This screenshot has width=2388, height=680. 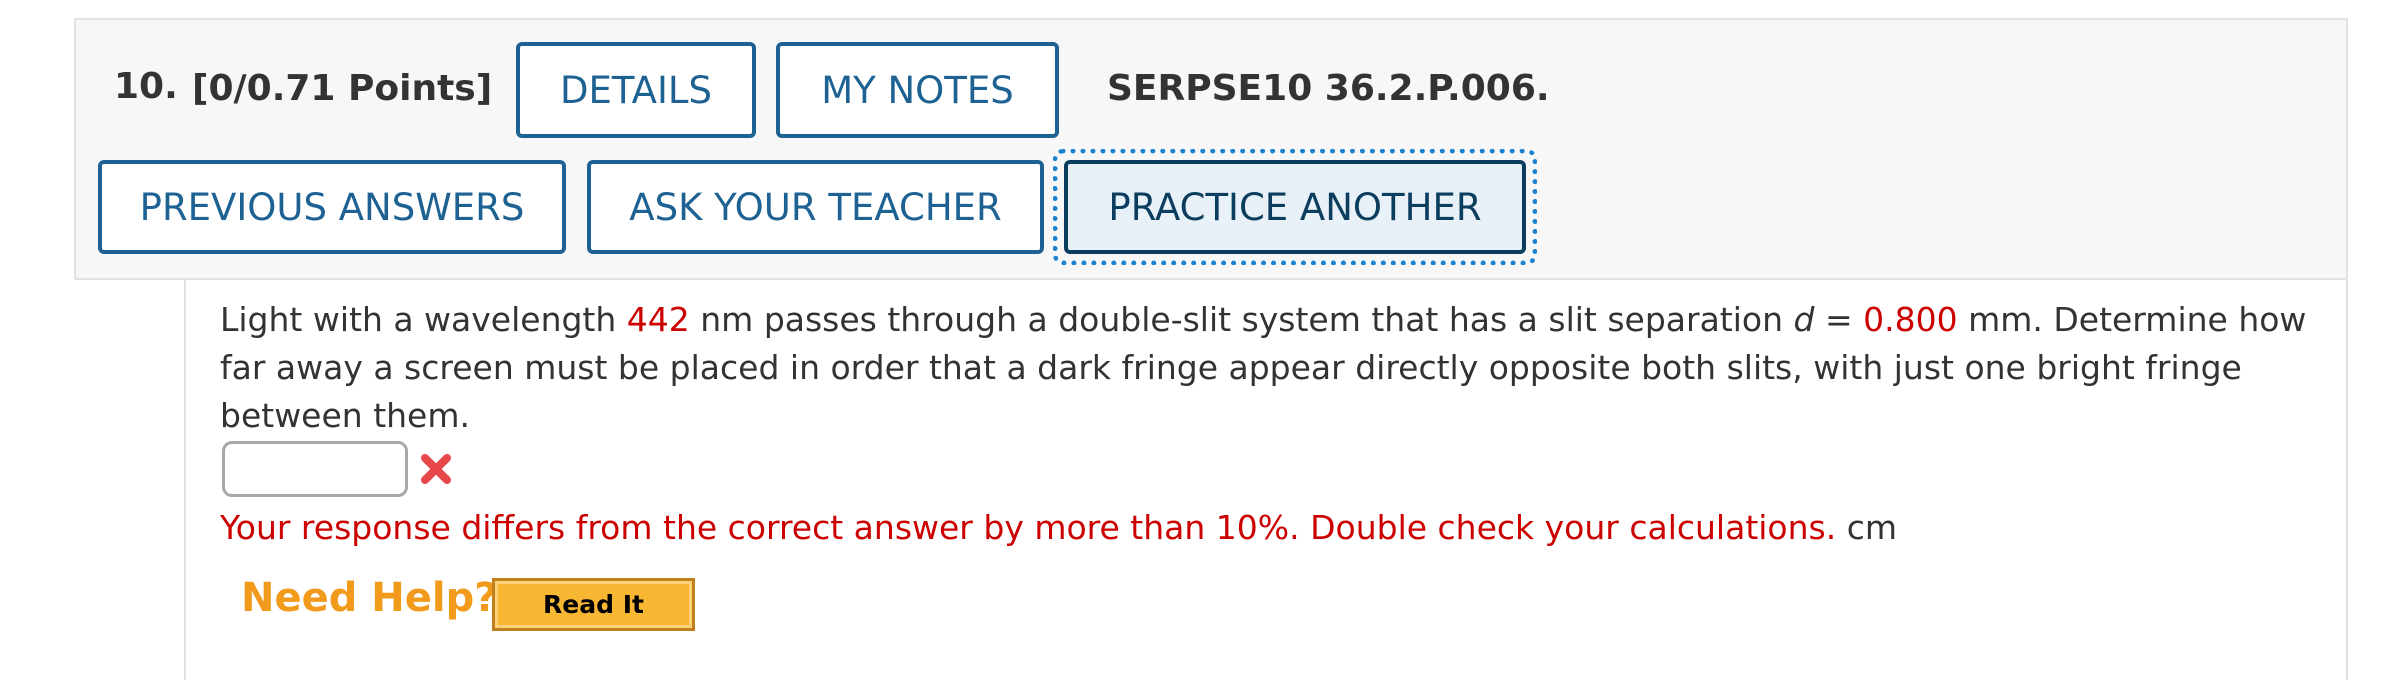 What do you see at coordinates (1839, 319) in the screenshot?
I see `question-text-segment: =` at bounding box center [1839, 319].